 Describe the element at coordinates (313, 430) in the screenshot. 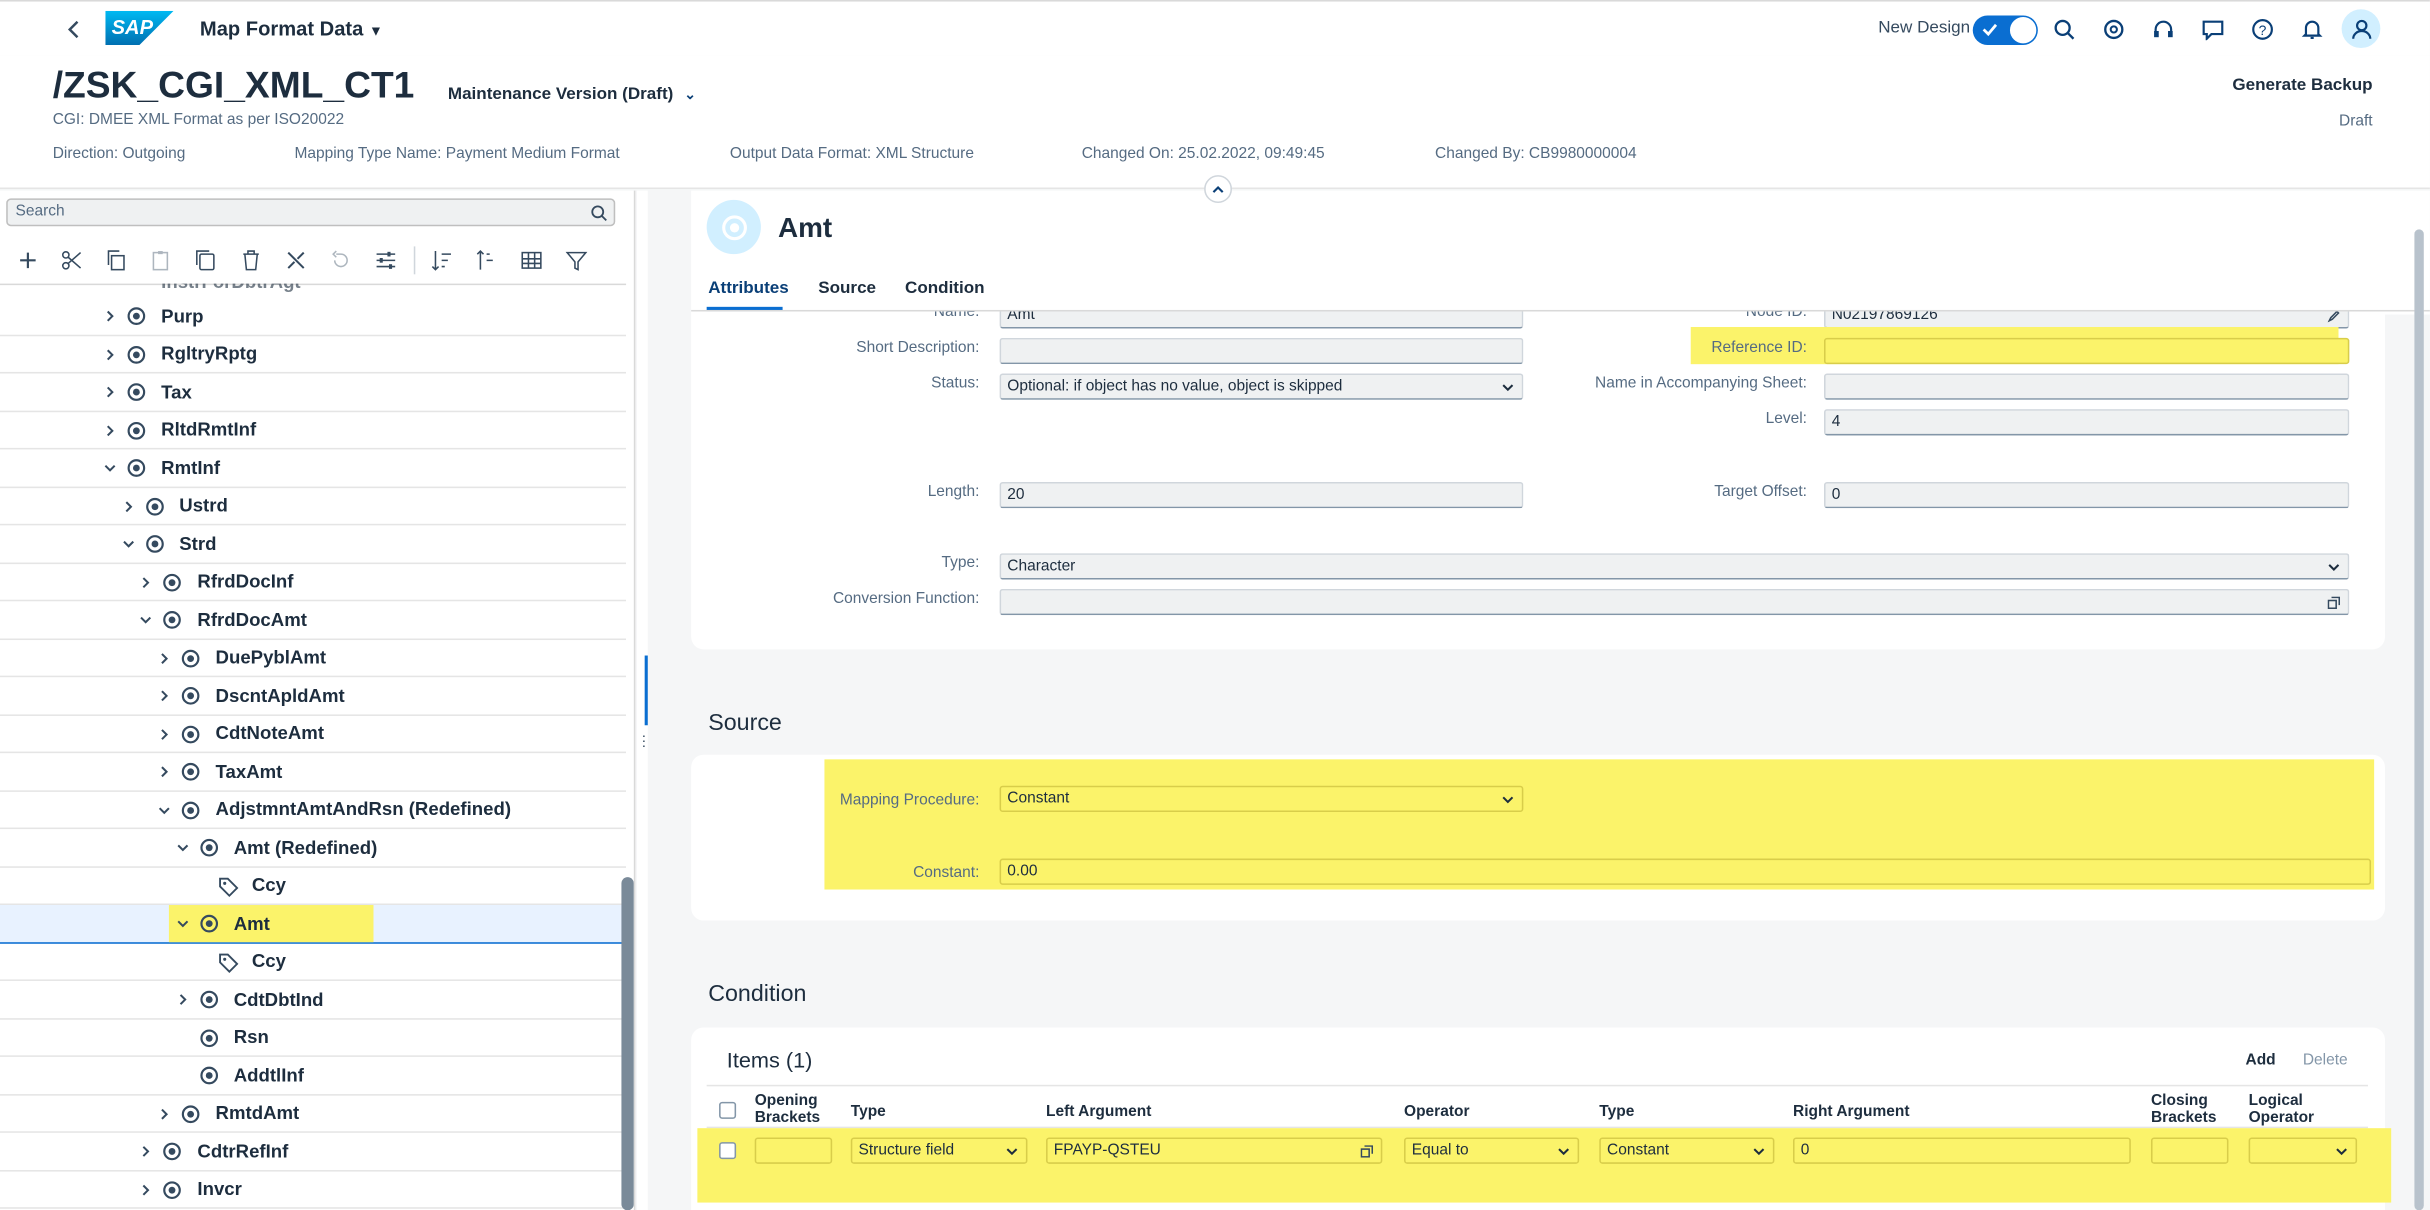

I see `tree-row: RltdRmtInf` at that location.